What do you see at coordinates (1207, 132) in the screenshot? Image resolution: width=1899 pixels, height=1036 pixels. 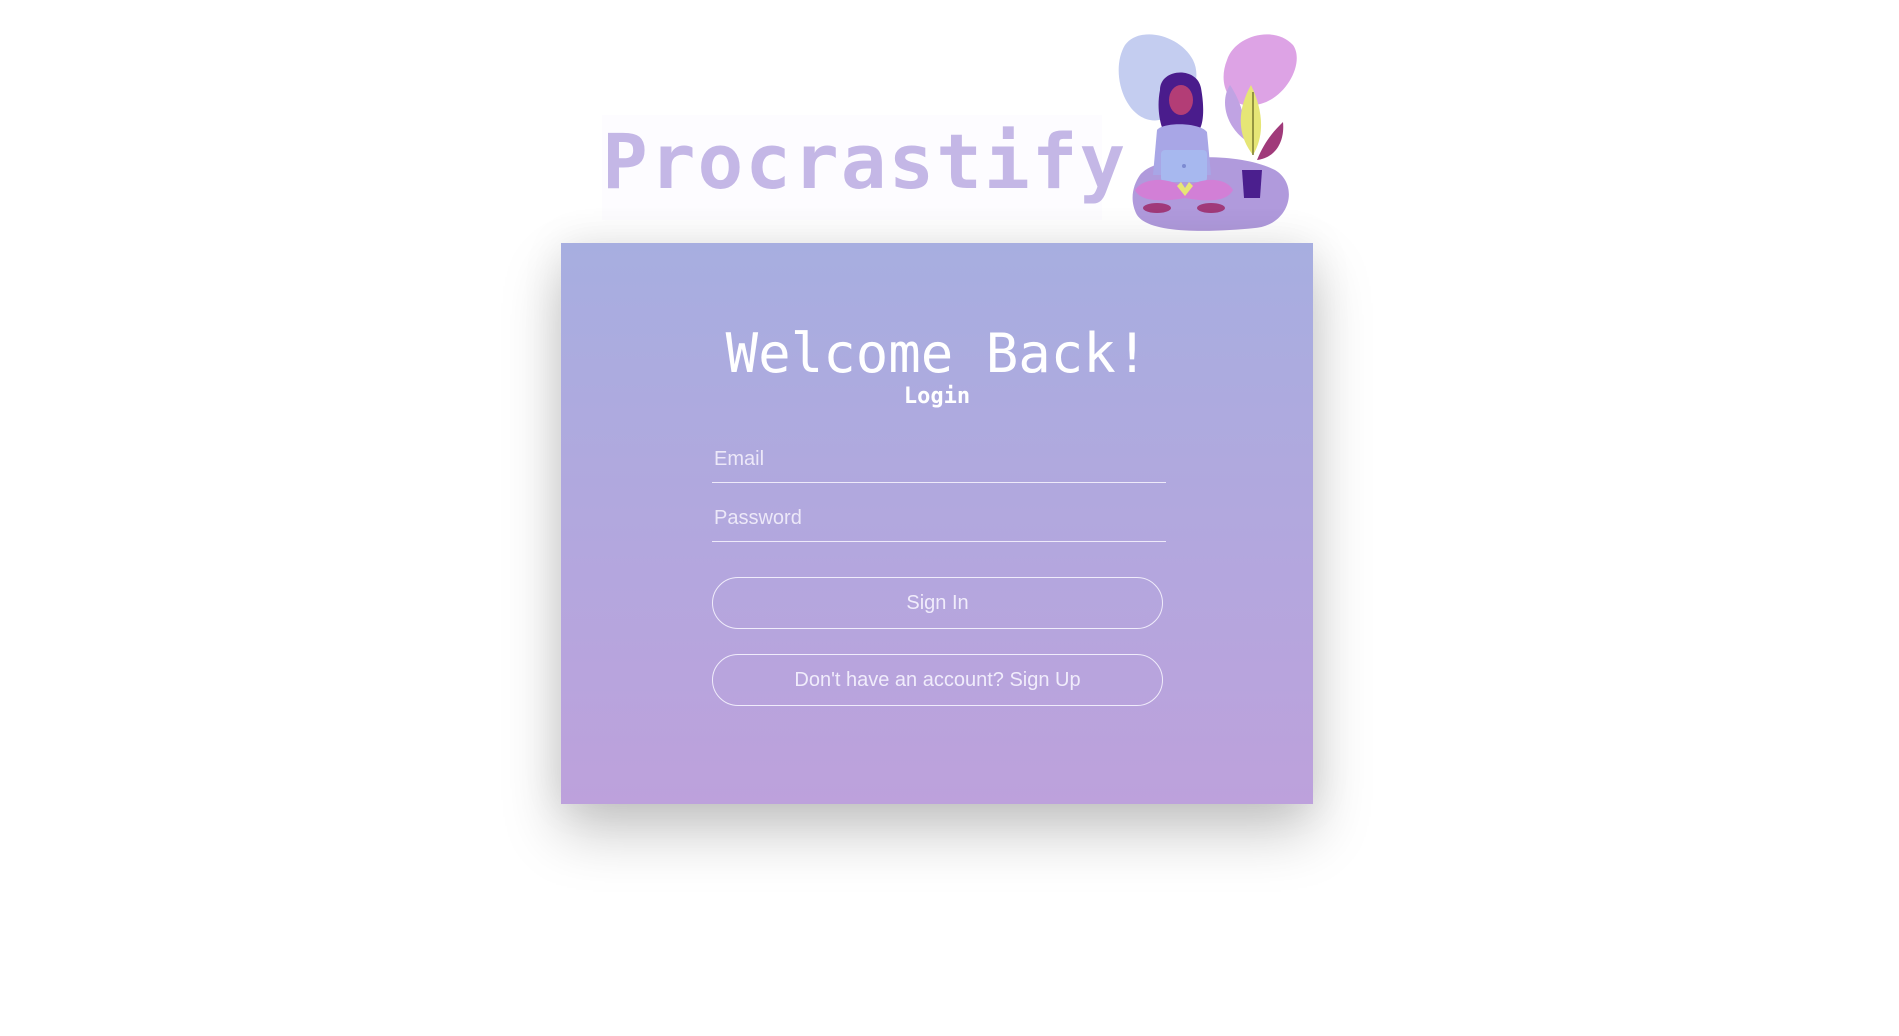 I see `person-laptop-illustration-icon` at bounding box center [1207, 132].